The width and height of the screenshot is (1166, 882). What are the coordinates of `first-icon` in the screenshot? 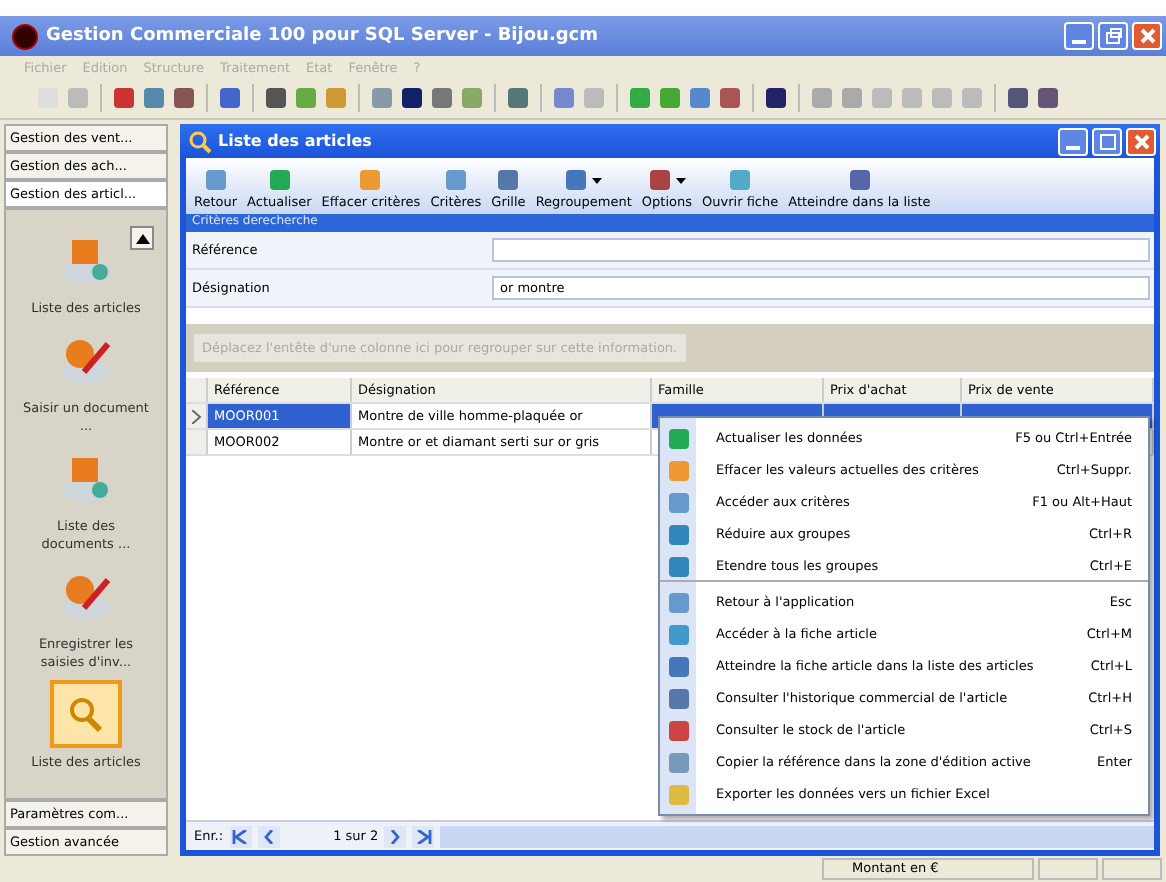 It's located at (240, 836).